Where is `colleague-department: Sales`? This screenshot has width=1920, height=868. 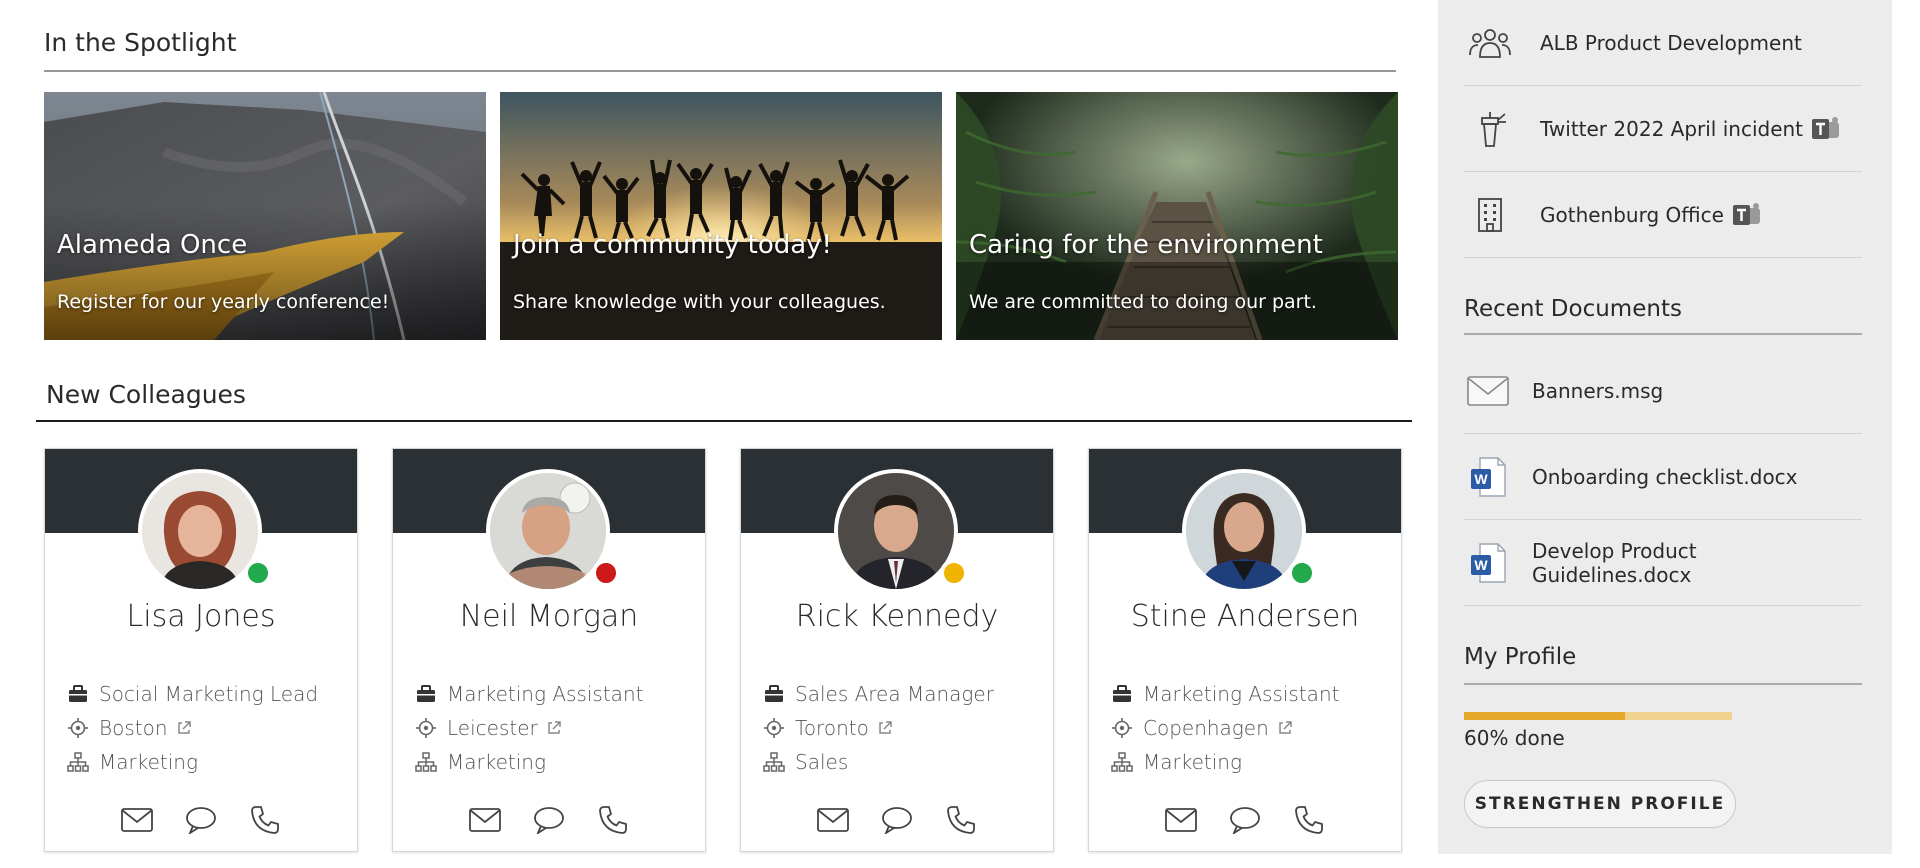 colleague-department: Sales is located at coordinates (804, 762).